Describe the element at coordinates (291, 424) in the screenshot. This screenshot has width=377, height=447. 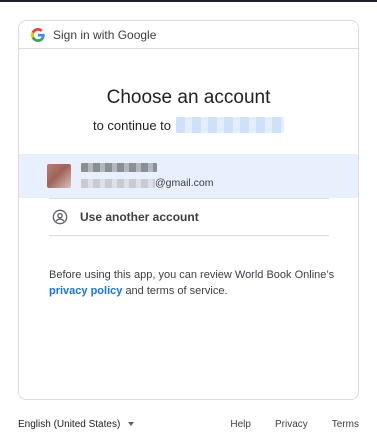
I see `privacy-link: Privacy` at that location.